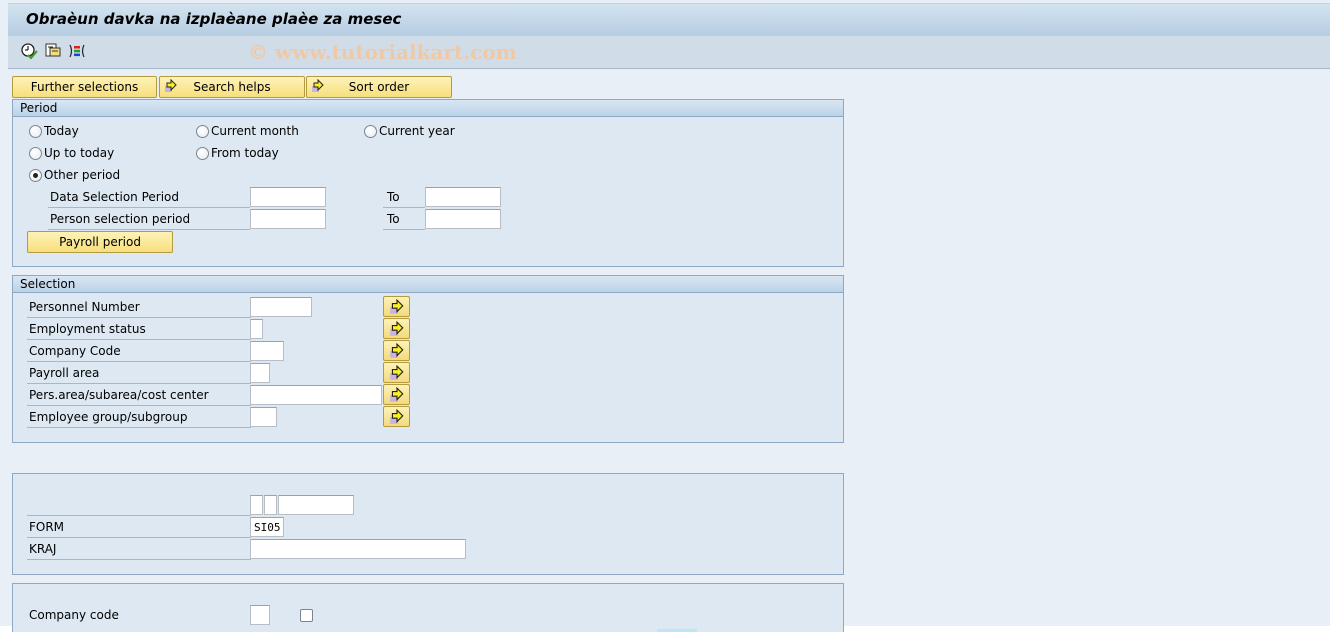 The height and width of the screenshot is (632, 1330). What do you see at coordinates (77, 51) in the screenshot?
I see `selection-options-icon` at bounding box center [77, 51].